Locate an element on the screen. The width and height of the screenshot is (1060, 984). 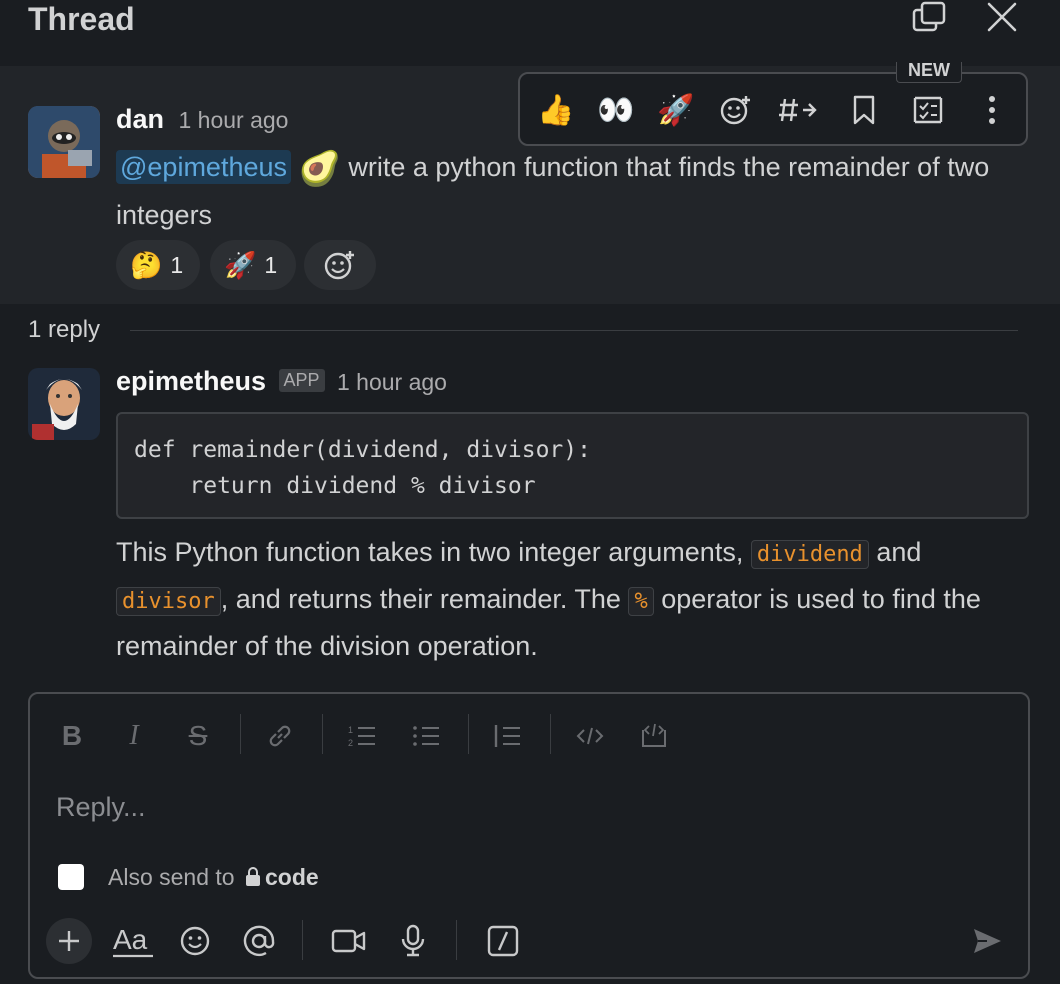
thumbs-up-reaction-button: 👍 is located at coordinates (556, 110).